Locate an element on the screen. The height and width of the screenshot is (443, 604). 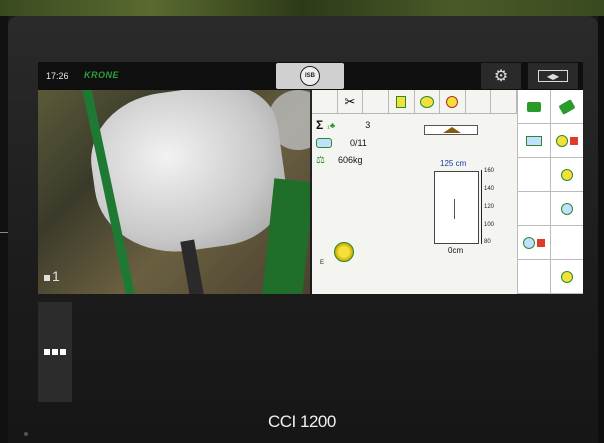
scale-icon: ⚖ is located at coordinates (320, 160).